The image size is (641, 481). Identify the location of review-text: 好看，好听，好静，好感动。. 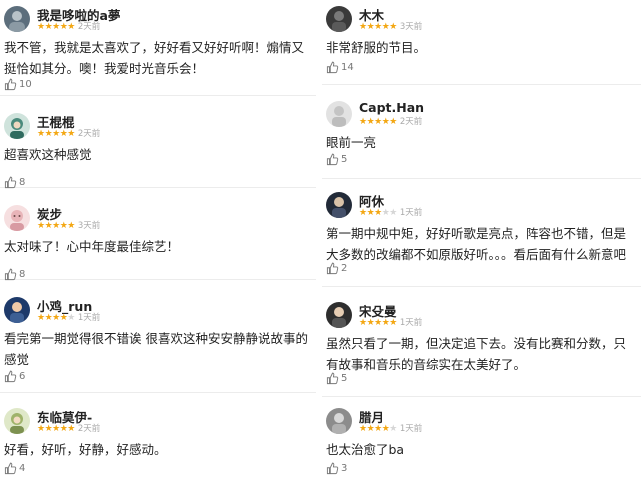
(85, 449).